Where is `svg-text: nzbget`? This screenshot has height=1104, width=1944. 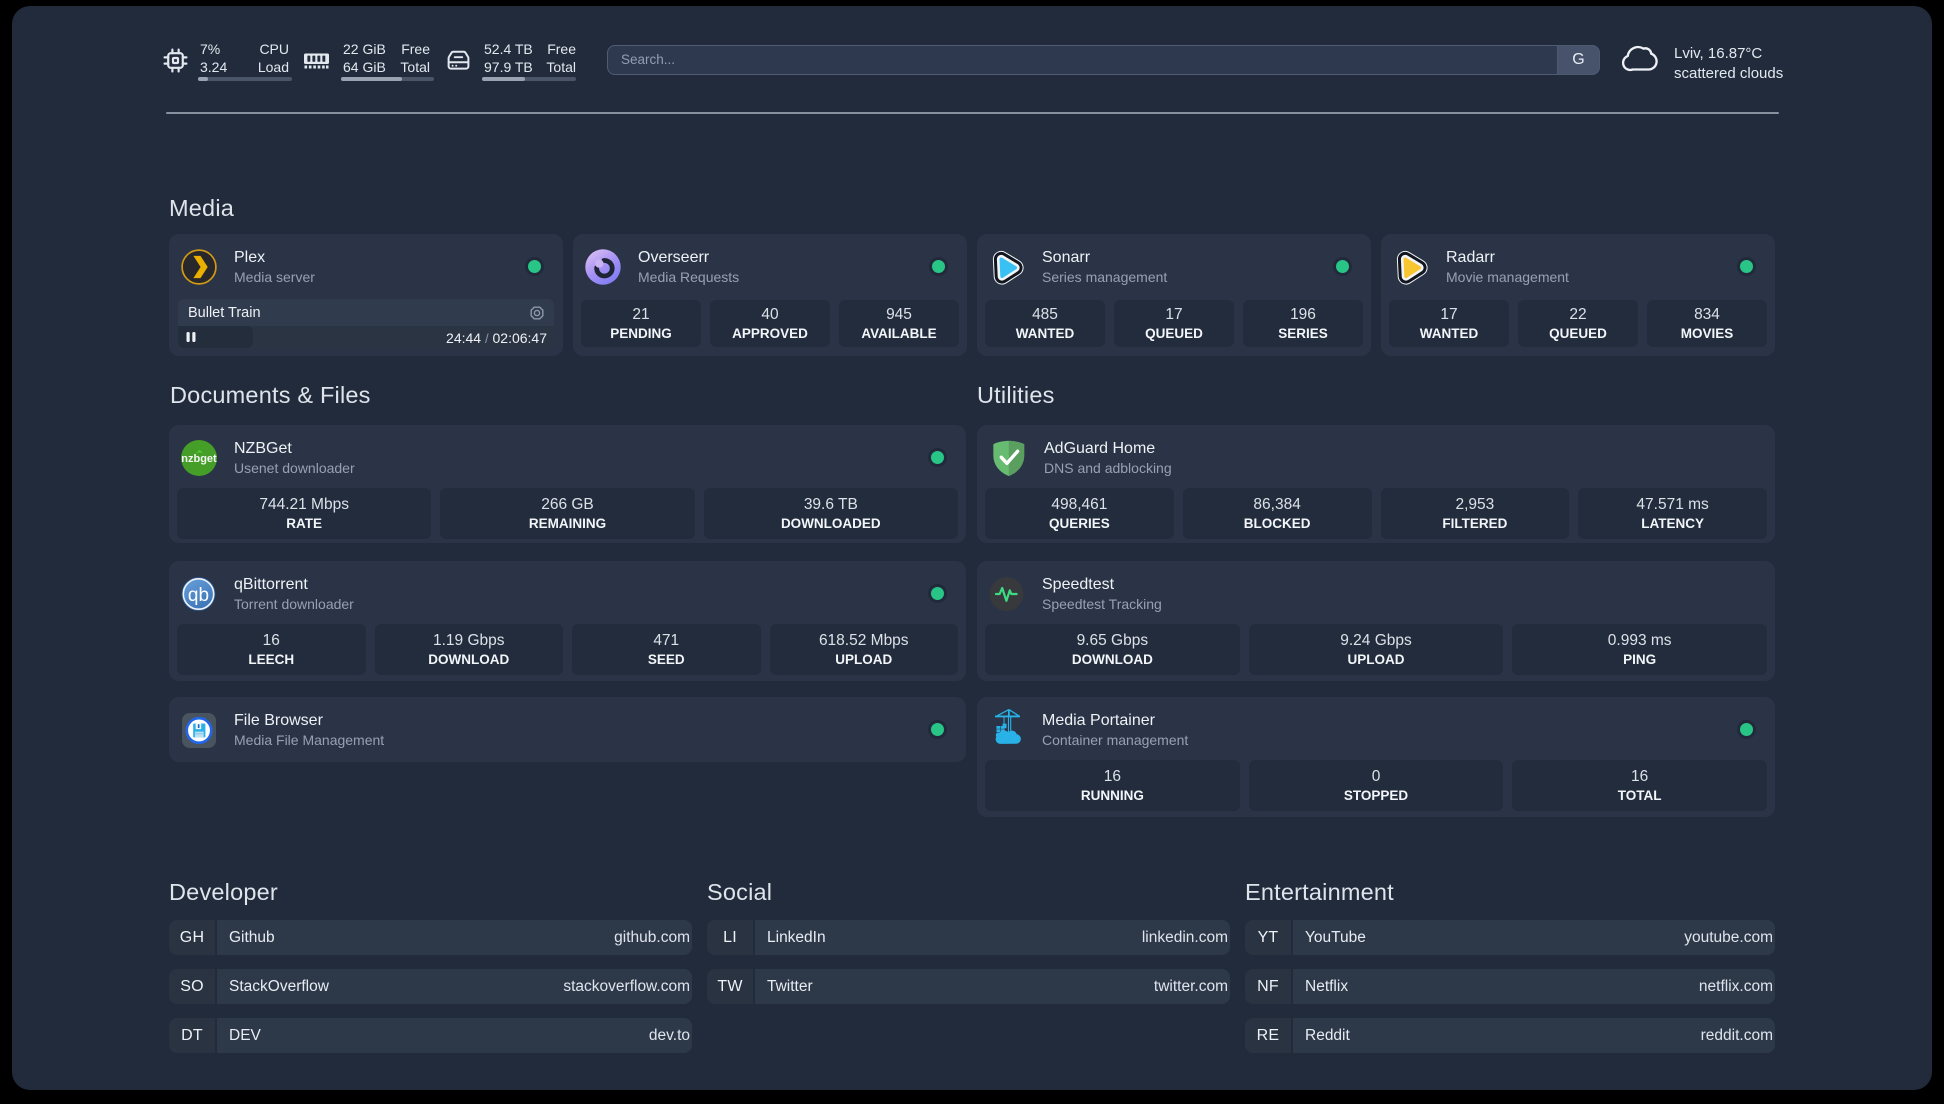 svg-text: nzbget is located at coordinates (199, 459).